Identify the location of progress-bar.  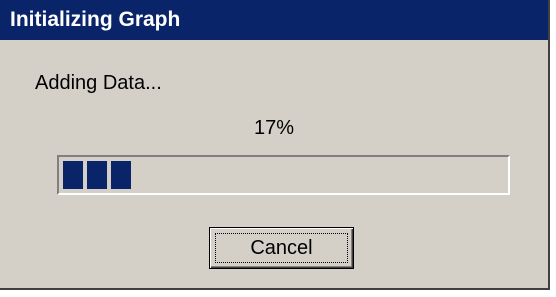
(283, 175).